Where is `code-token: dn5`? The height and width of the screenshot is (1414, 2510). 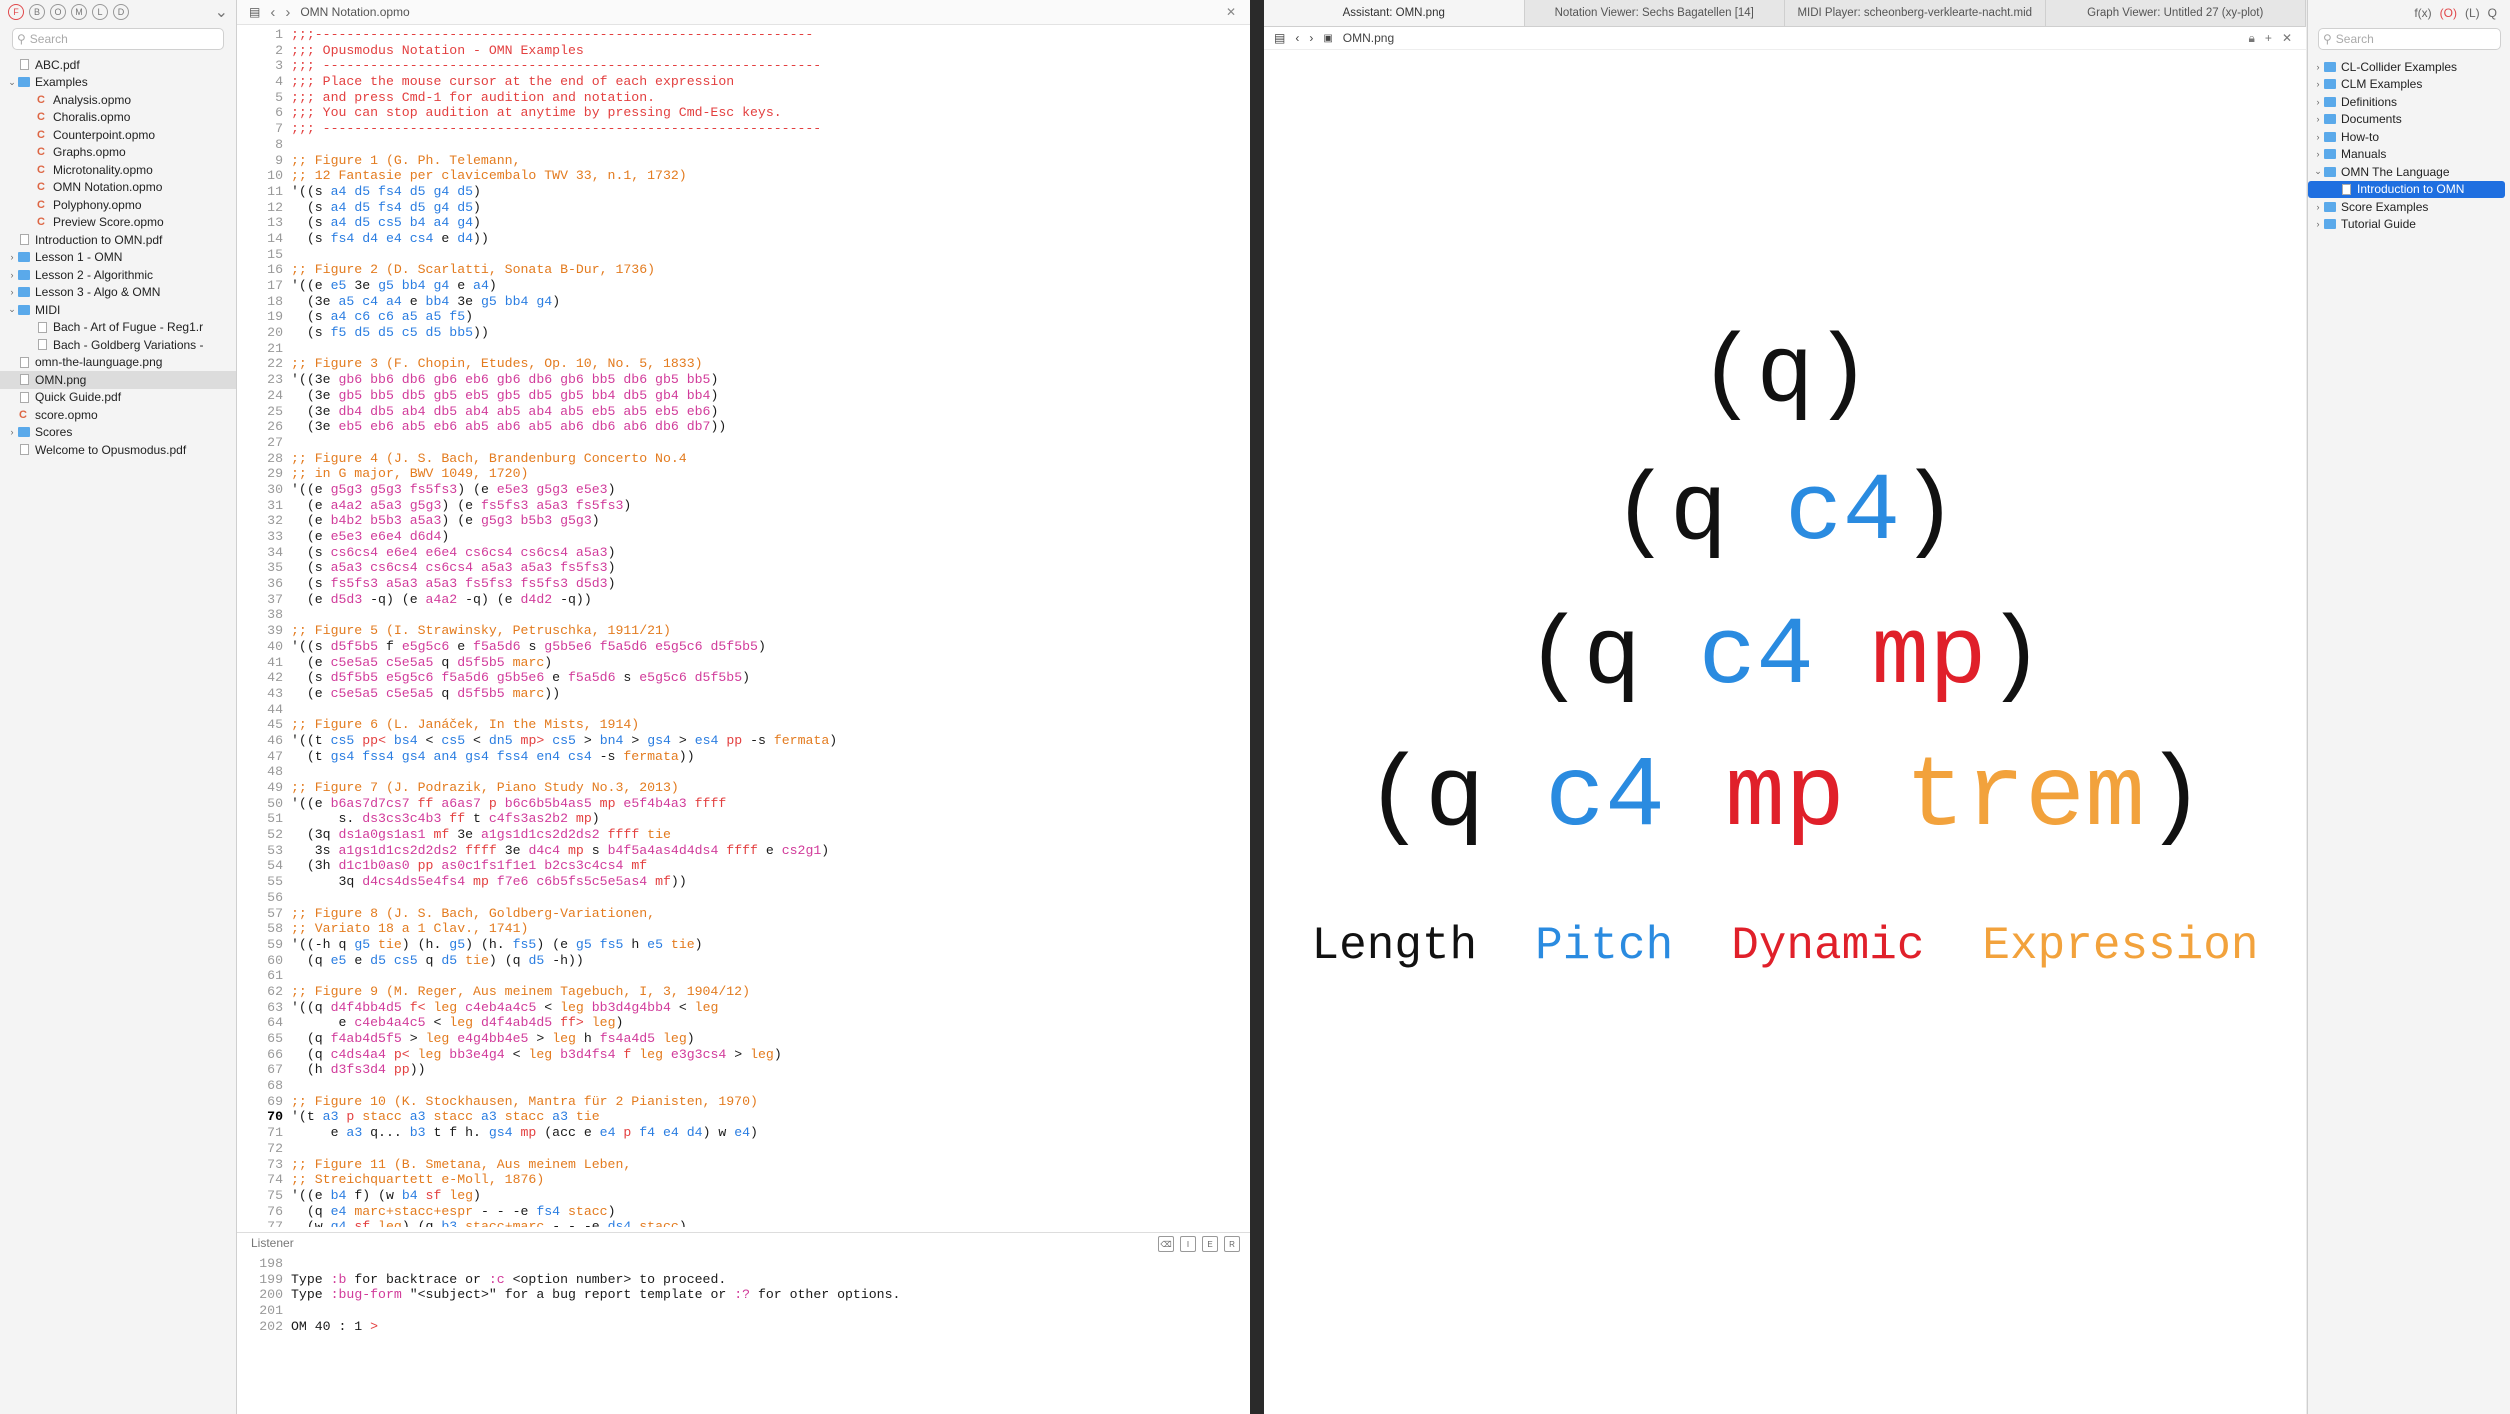 code-token: dn5 is located at coordinates (500, 740).